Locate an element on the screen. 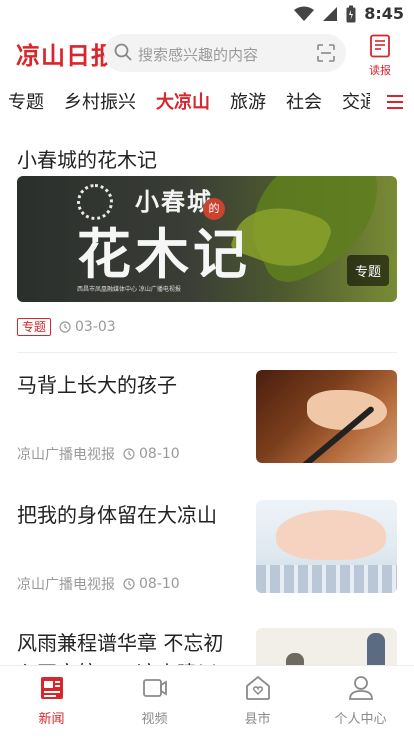 The image size is (414, 738). featured-date-text: 03-03 is located at coordinates (95, 327).